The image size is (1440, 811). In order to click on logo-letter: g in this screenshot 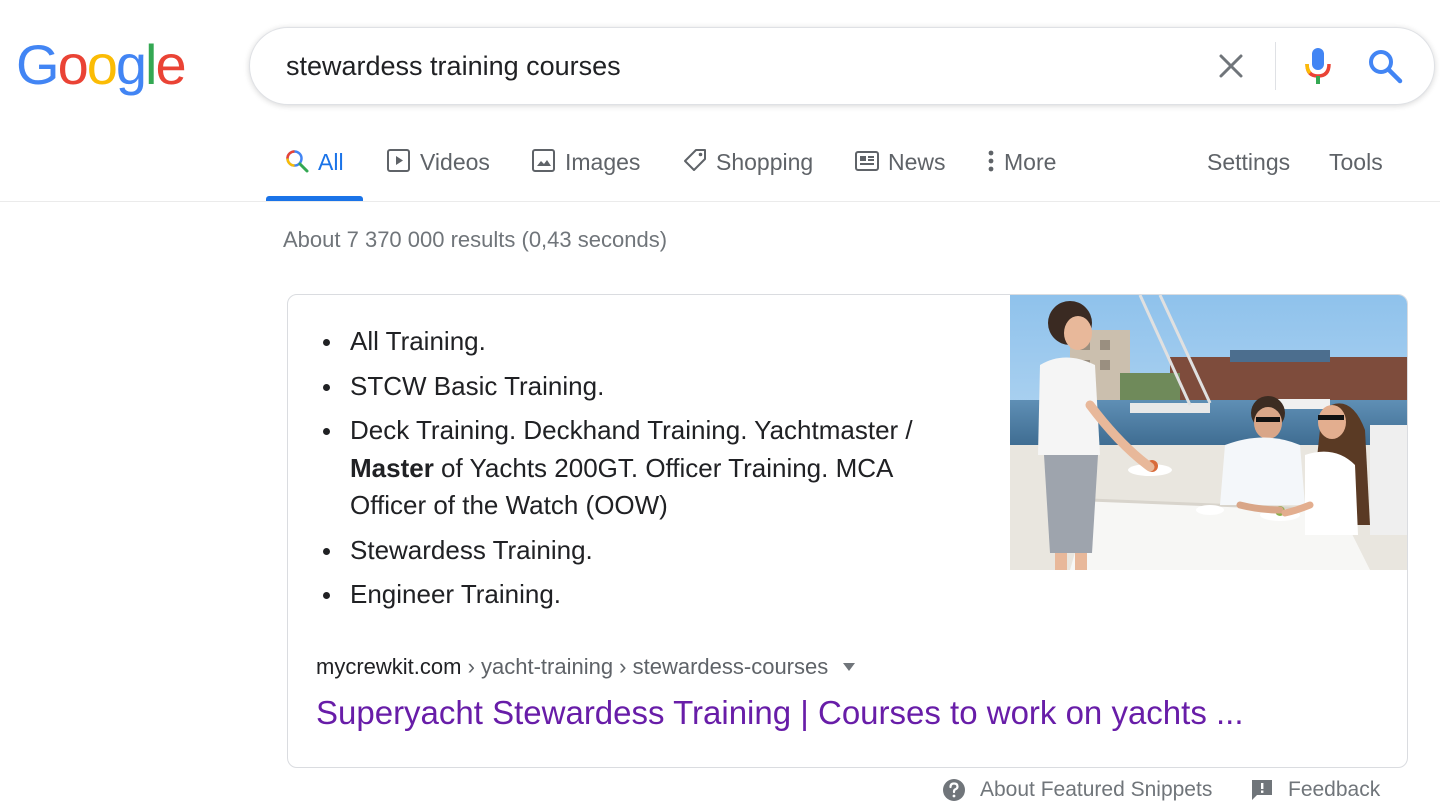, I will do `click(131, 64)`.